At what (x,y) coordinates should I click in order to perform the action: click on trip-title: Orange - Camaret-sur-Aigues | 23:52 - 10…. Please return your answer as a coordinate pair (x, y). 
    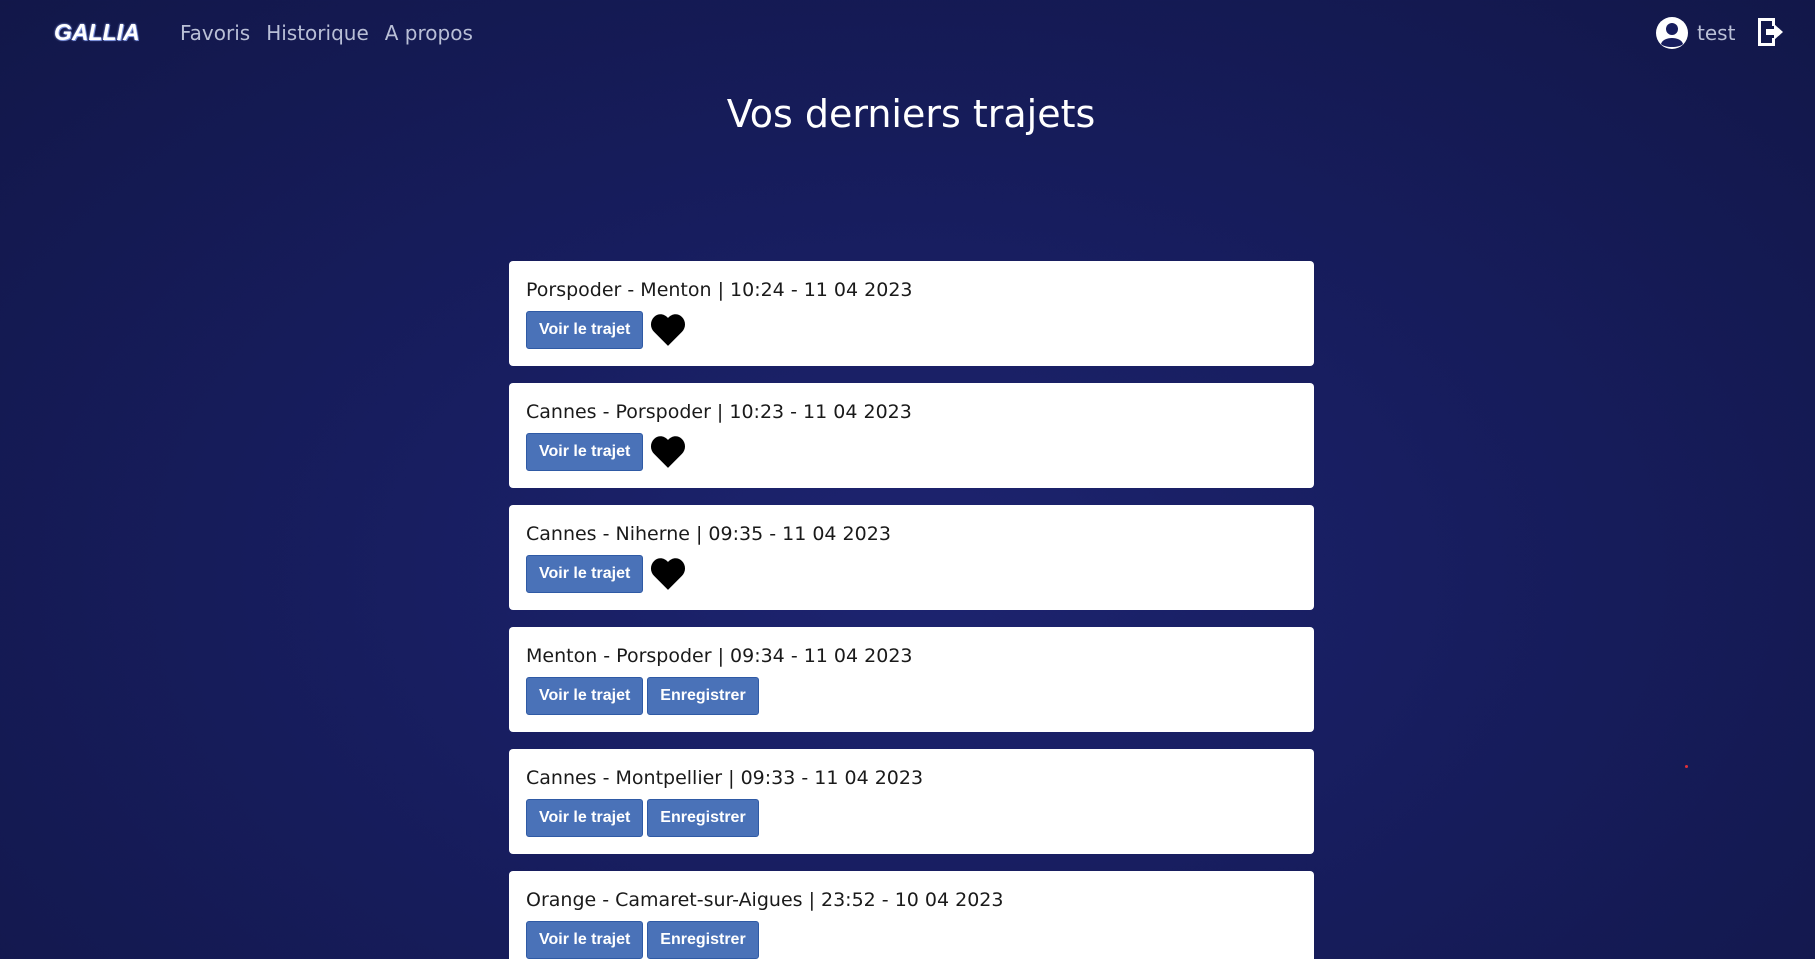
    Looking at the image, I should click on (765, 900).